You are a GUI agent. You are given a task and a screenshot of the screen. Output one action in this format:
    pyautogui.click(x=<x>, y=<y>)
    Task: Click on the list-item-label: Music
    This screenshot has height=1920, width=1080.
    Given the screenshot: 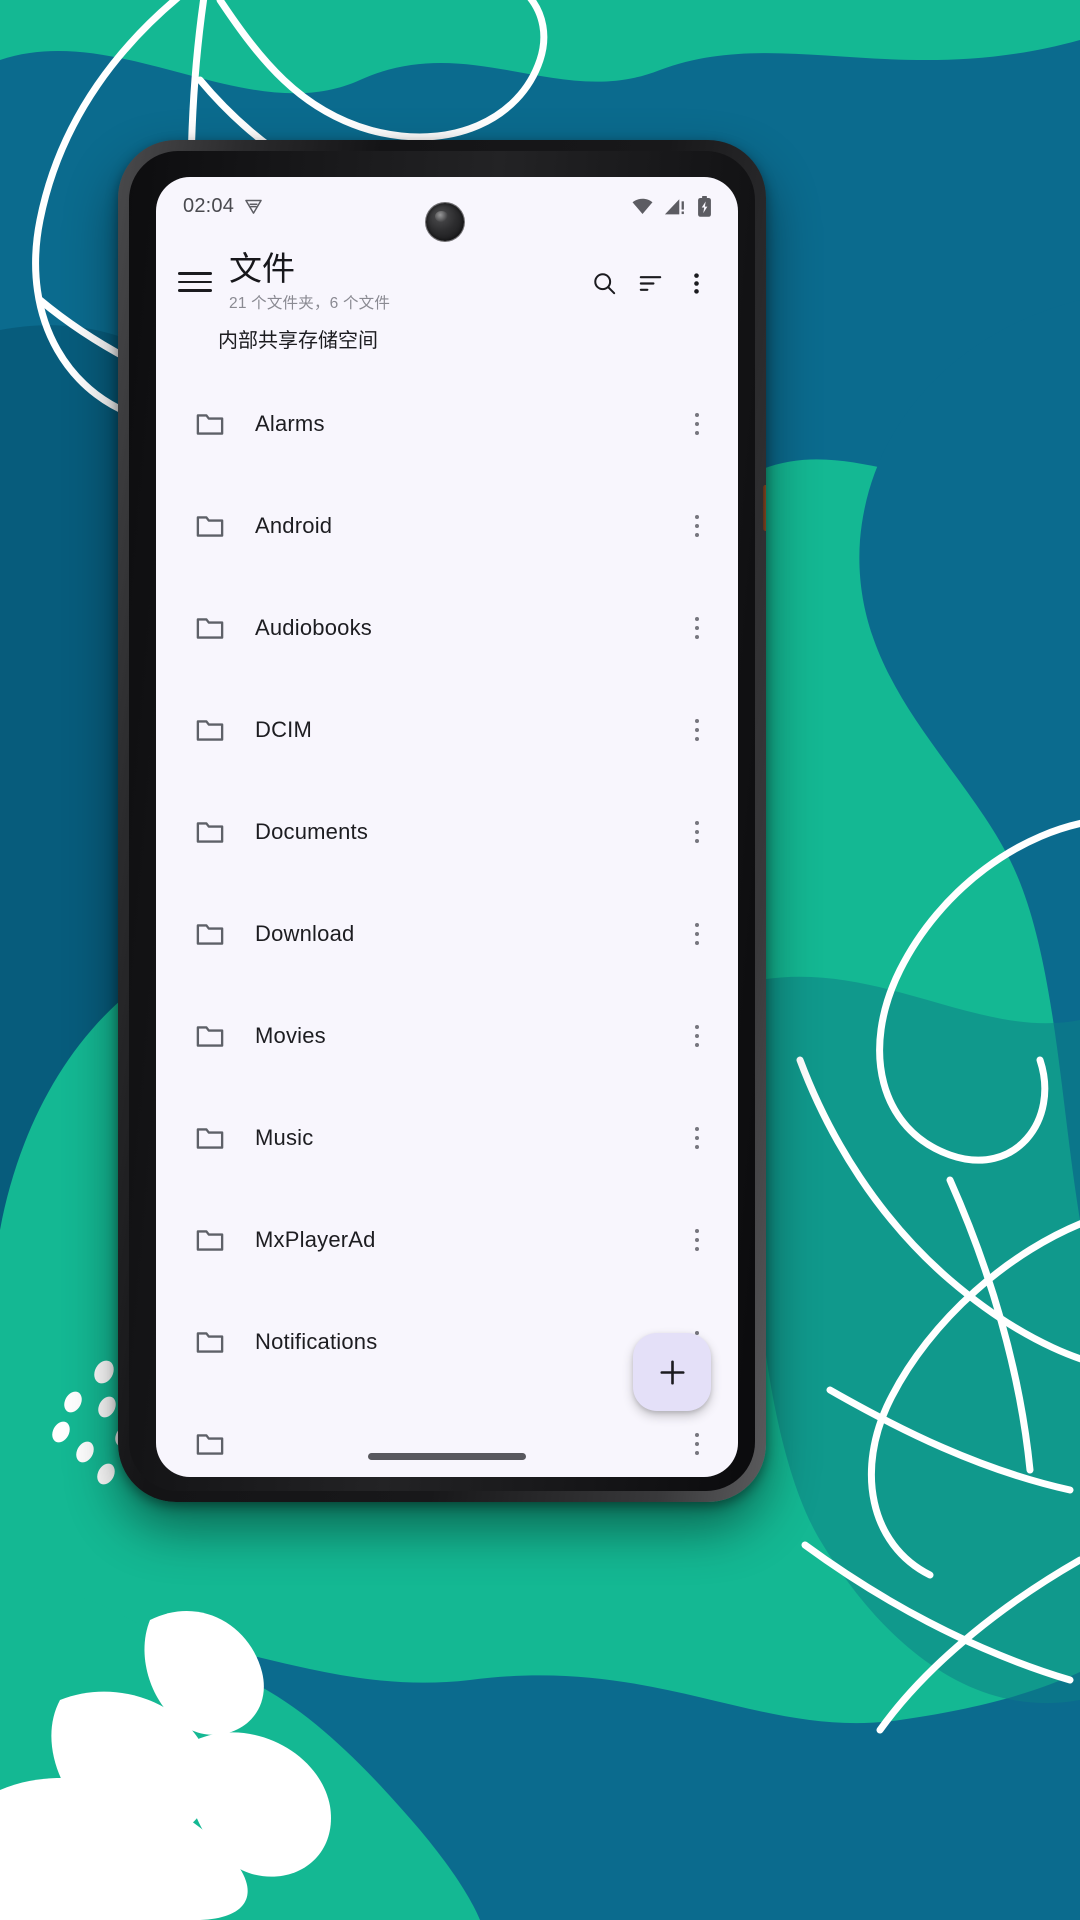 What is the action you would take?
    pyautogui.click(x=284, y=1137)
    